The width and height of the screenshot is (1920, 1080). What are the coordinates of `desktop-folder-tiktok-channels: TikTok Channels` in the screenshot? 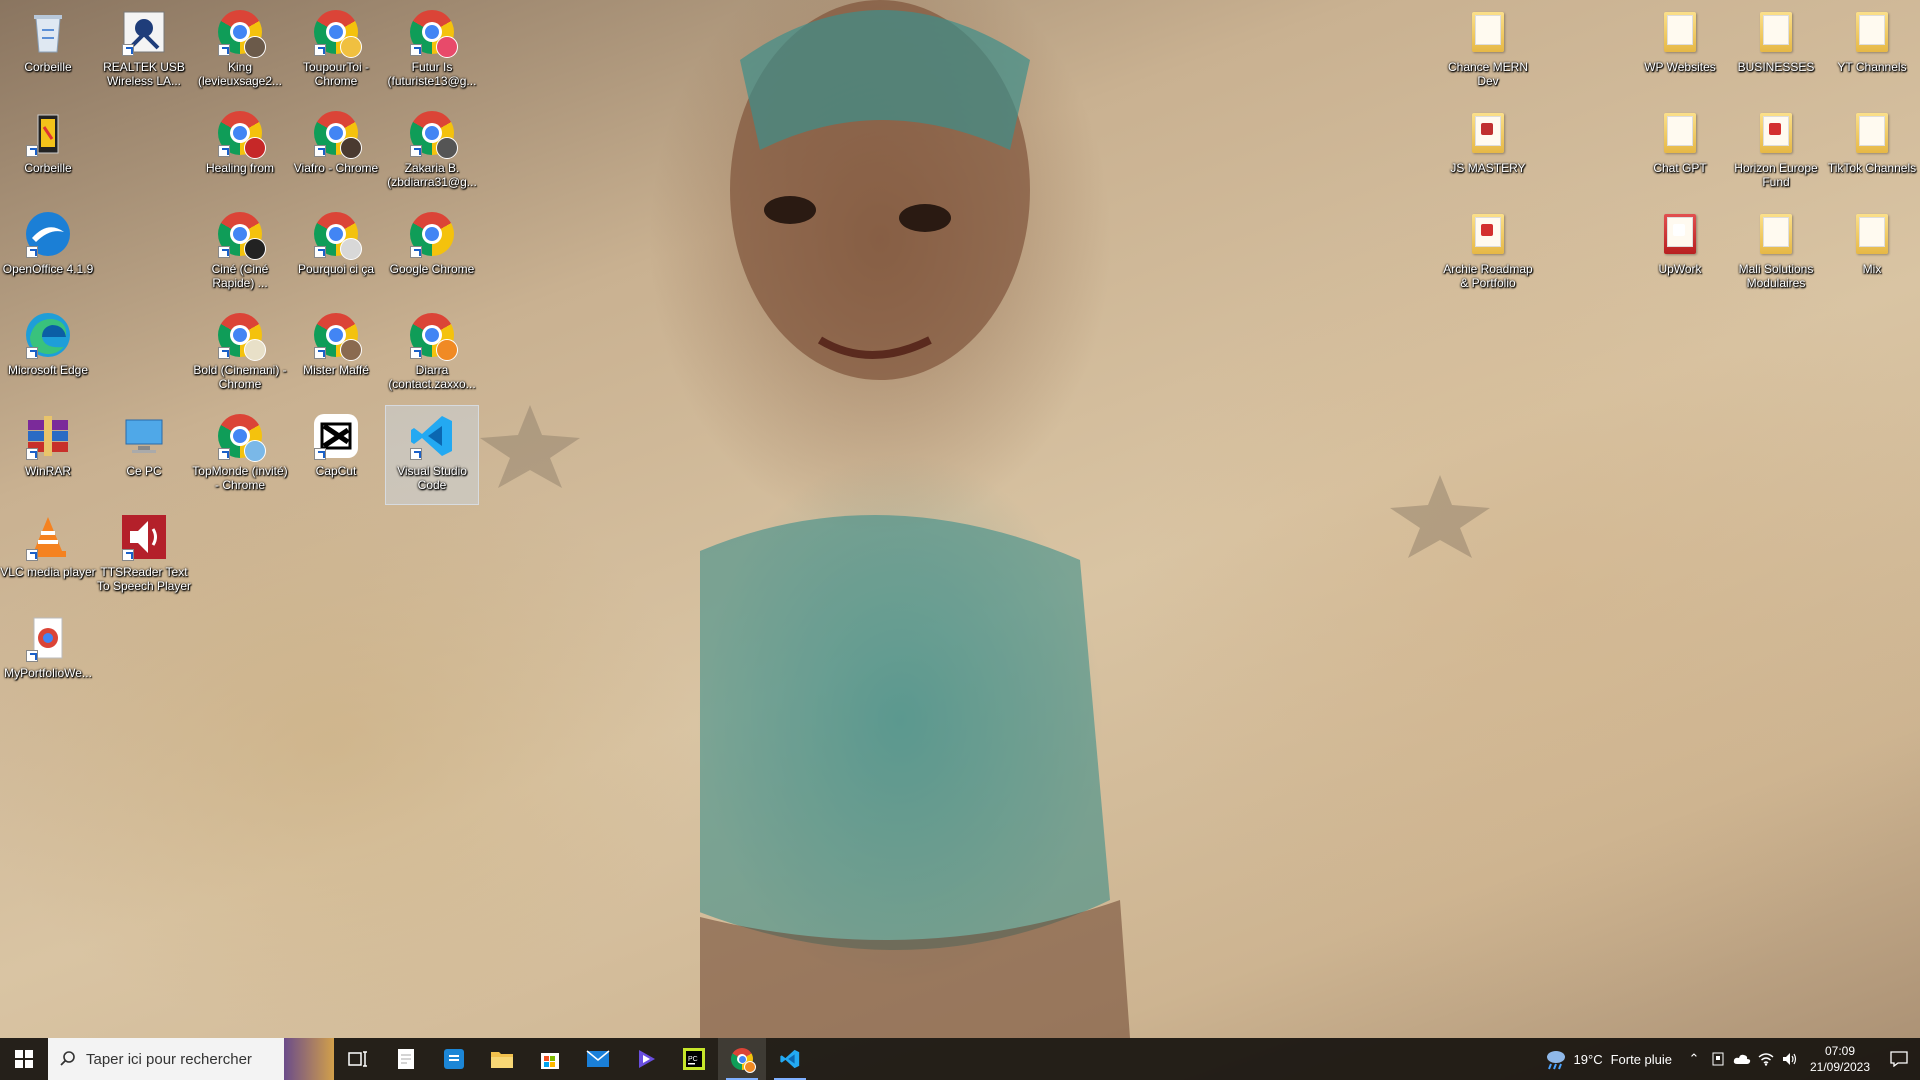 It's located at (1872, 152).